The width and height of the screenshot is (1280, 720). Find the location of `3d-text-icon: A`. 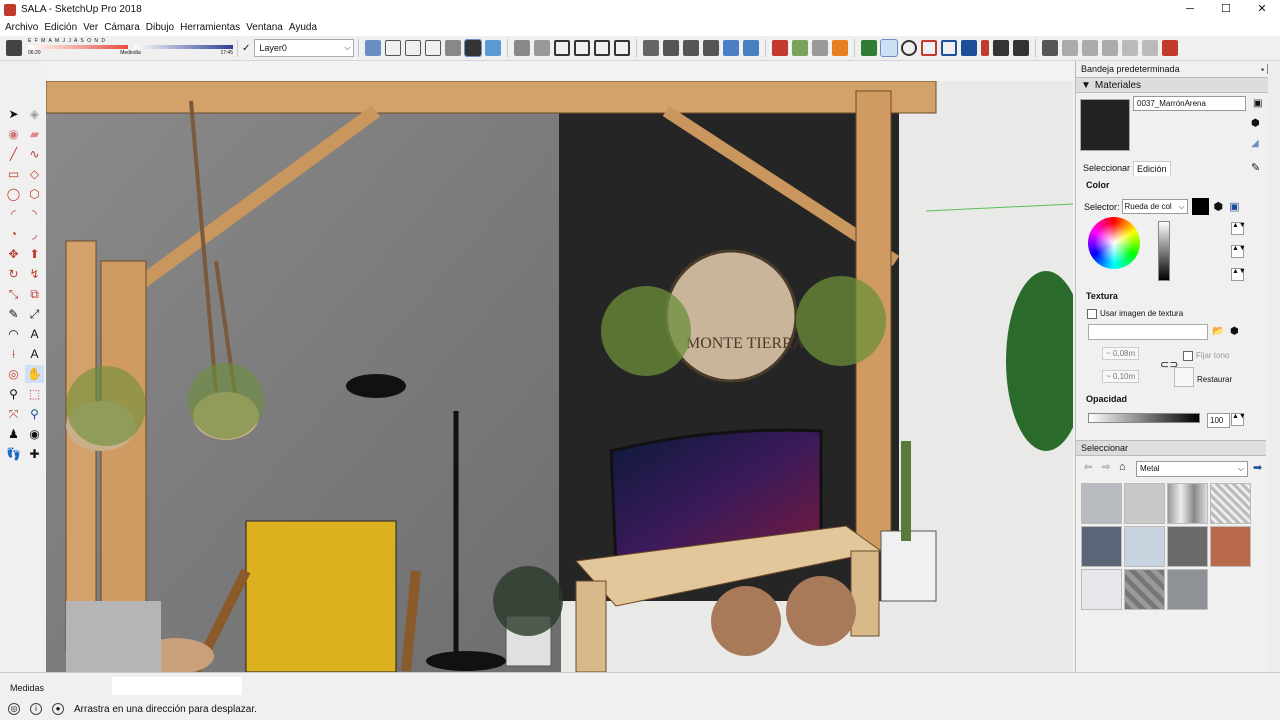

3d-text-icon: A is located at coordinates (34, 354).